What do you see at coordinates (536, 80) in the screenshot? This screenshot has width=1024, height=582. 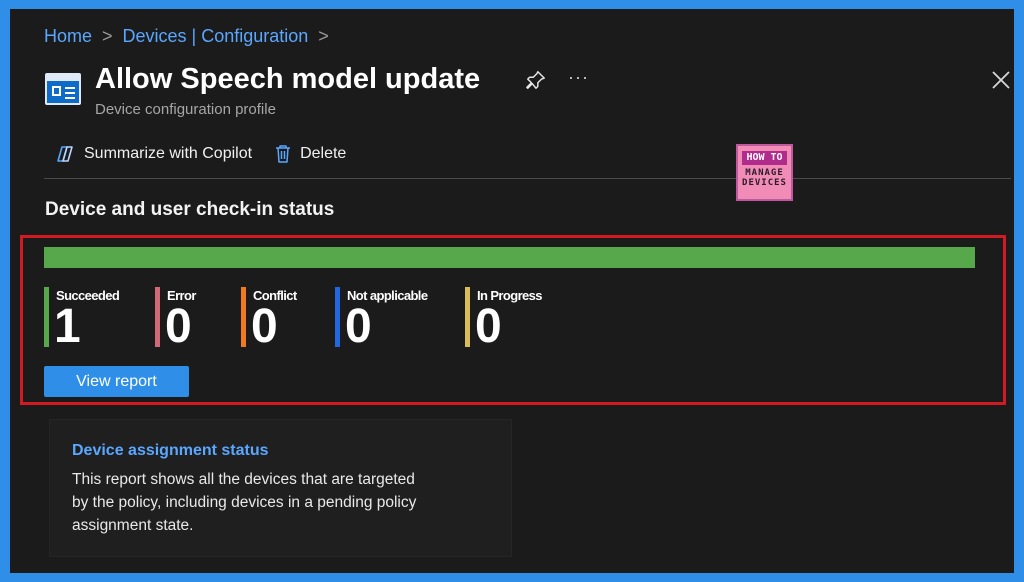 I see `pin-icon` at bounding box center [536, 80].